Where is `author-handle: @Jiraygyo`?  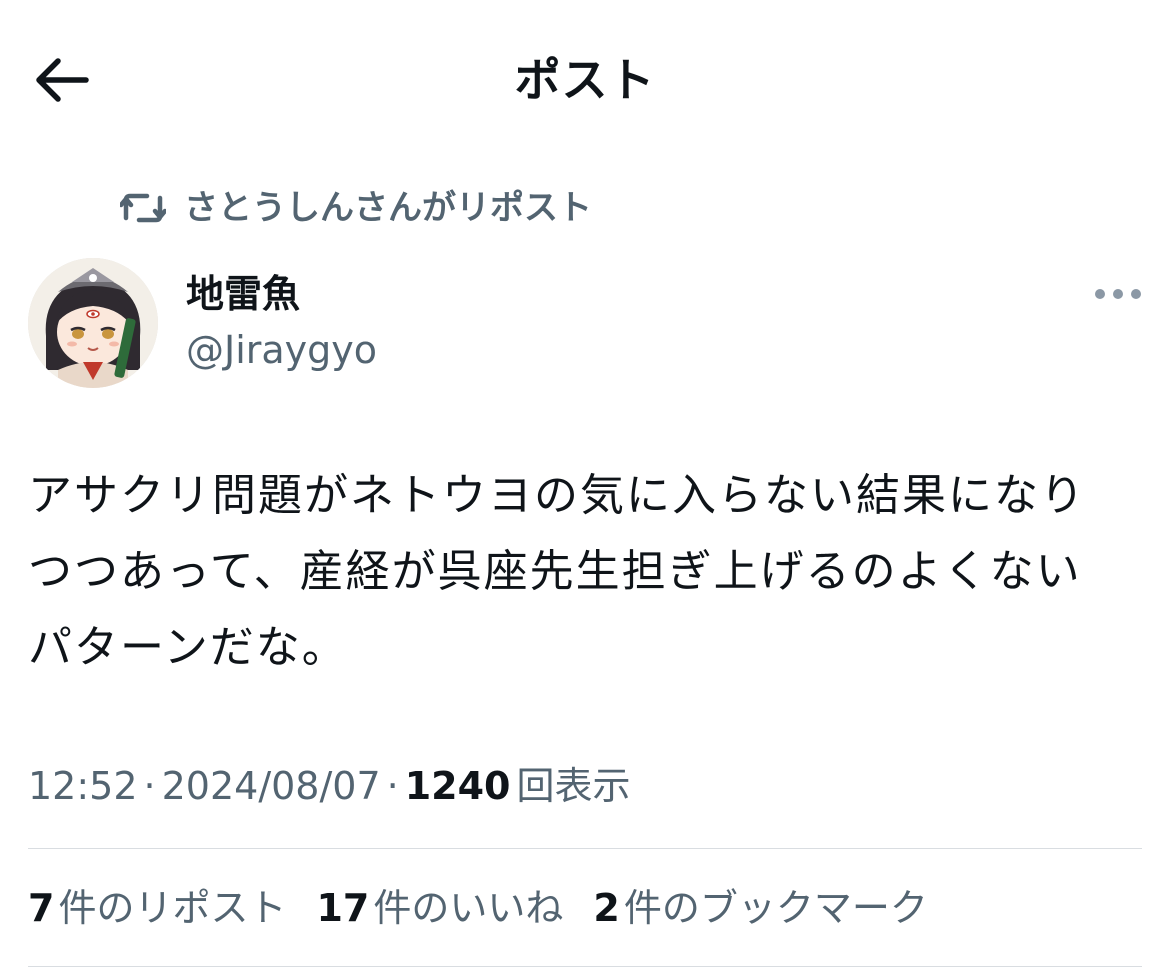 author-handle: @Jiraygyo is located at coordinates (281, 350).